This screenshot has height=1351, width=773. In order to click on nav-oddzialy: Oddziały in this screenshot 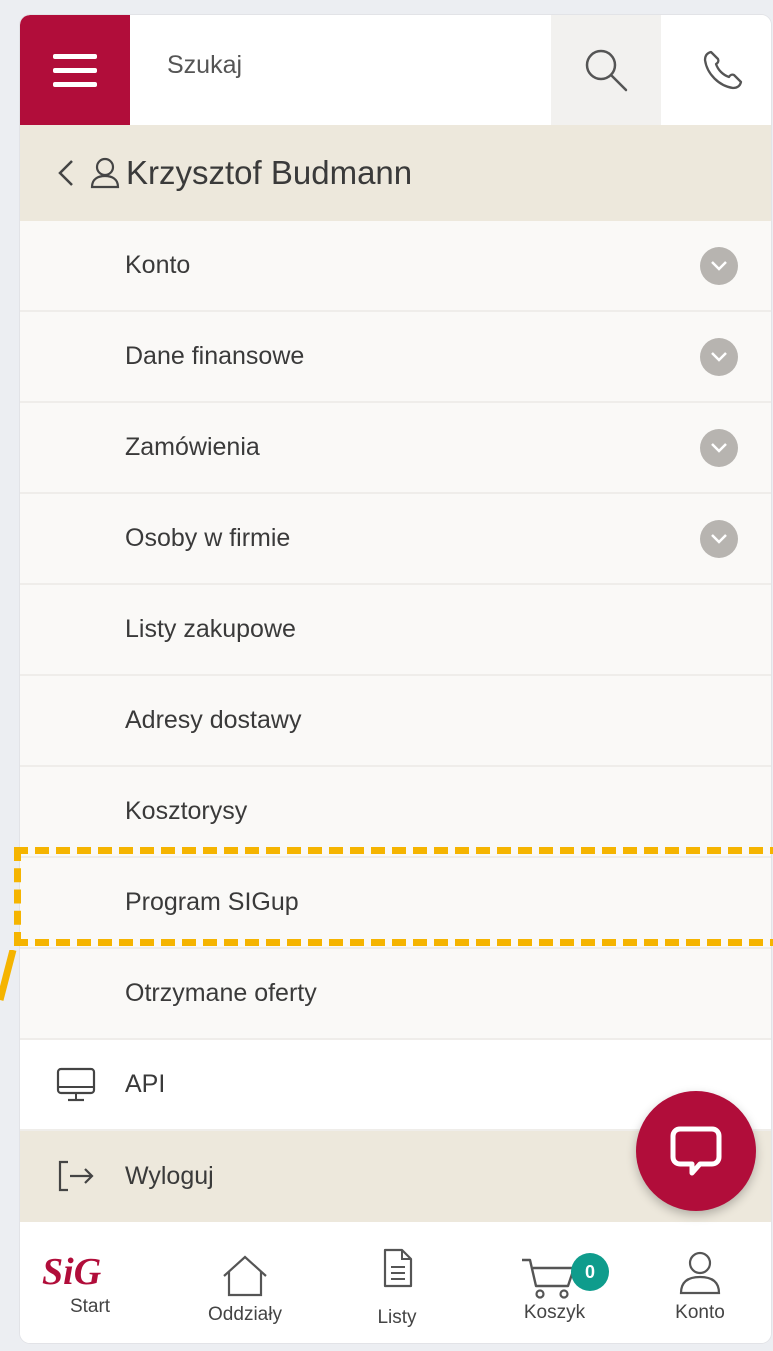, I will do `click(245, 1292)`.